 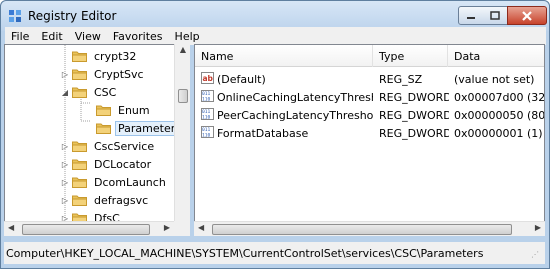 What do you see at coordinates (119, 74) in the screenshot?
I see `tree-item-label: CryptSvc` at bounding box center [119, 74].